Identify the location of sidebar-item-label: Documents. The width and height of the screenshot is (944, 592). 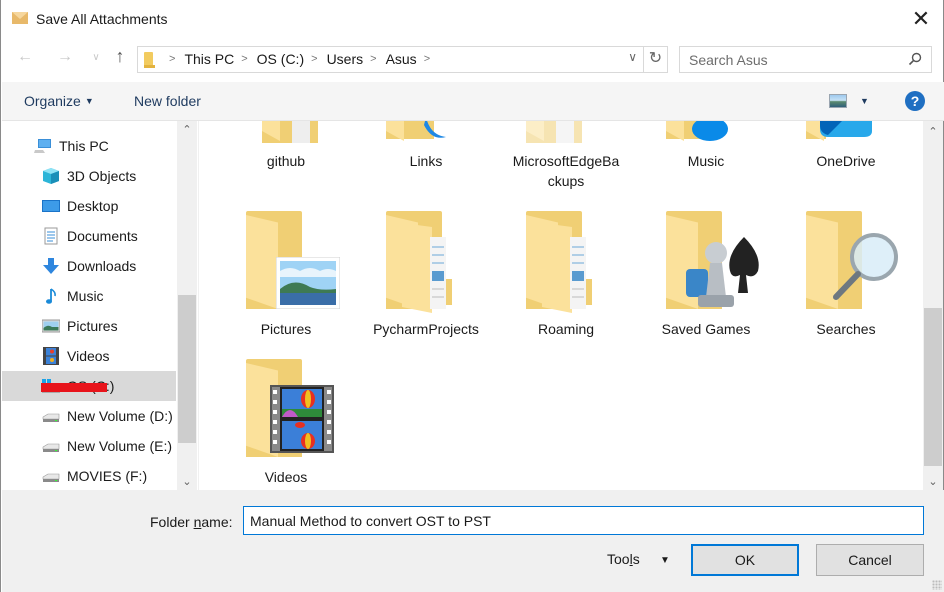
(102, 236).